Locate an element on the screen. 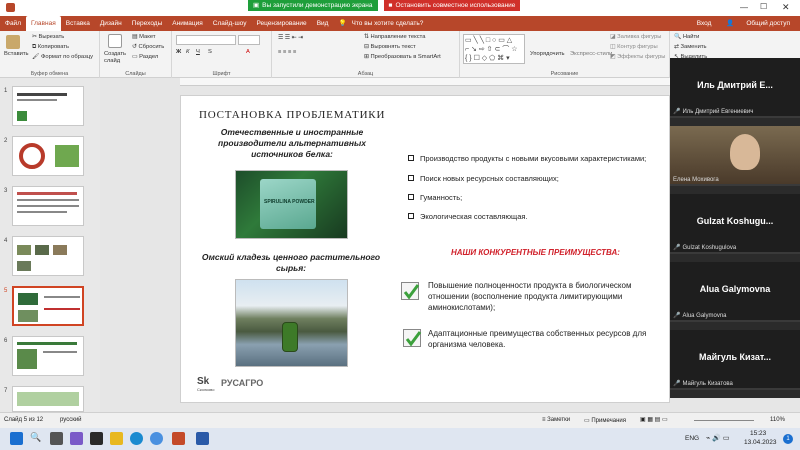 Image resolution: width=800 pixels, height=450 pixels. minimize-icon: — is located at coordinates (744, 7).